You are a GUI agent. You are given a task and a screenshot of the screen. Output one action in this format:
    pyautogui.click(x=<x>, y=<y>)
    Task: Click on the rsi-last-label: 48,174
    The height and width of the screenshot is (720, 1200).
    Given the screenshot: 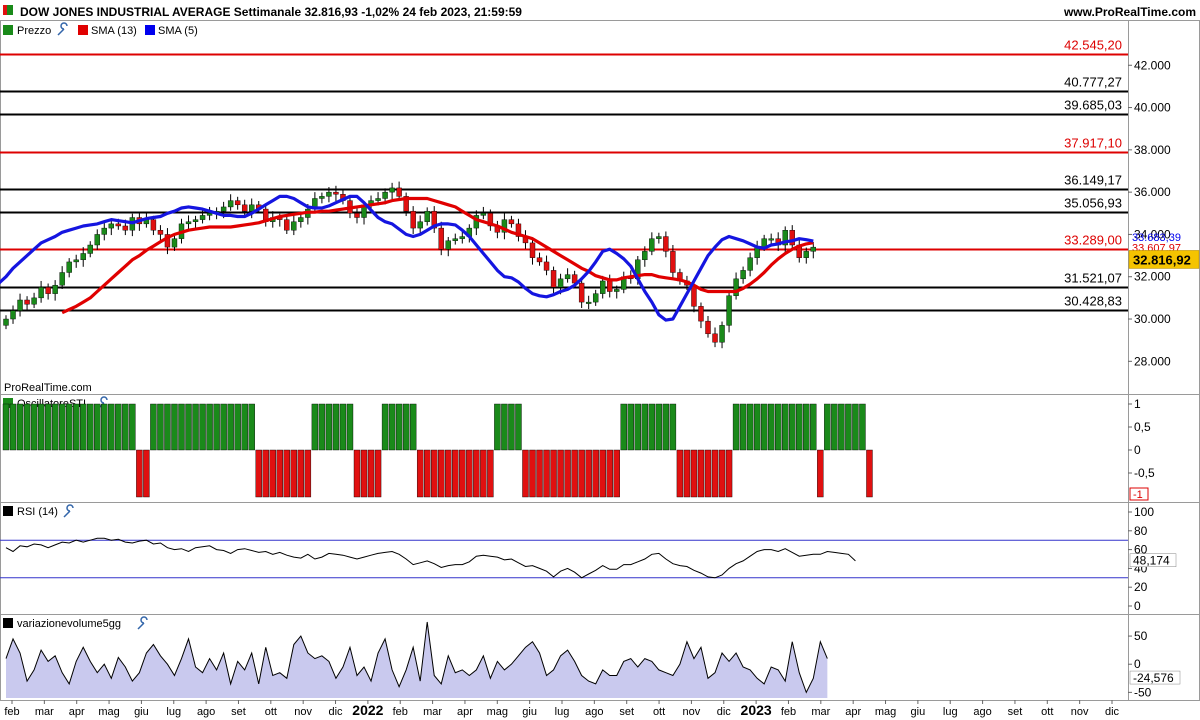 What is the action you would take?
    pyautogui.click(x=1151, y=561)
    